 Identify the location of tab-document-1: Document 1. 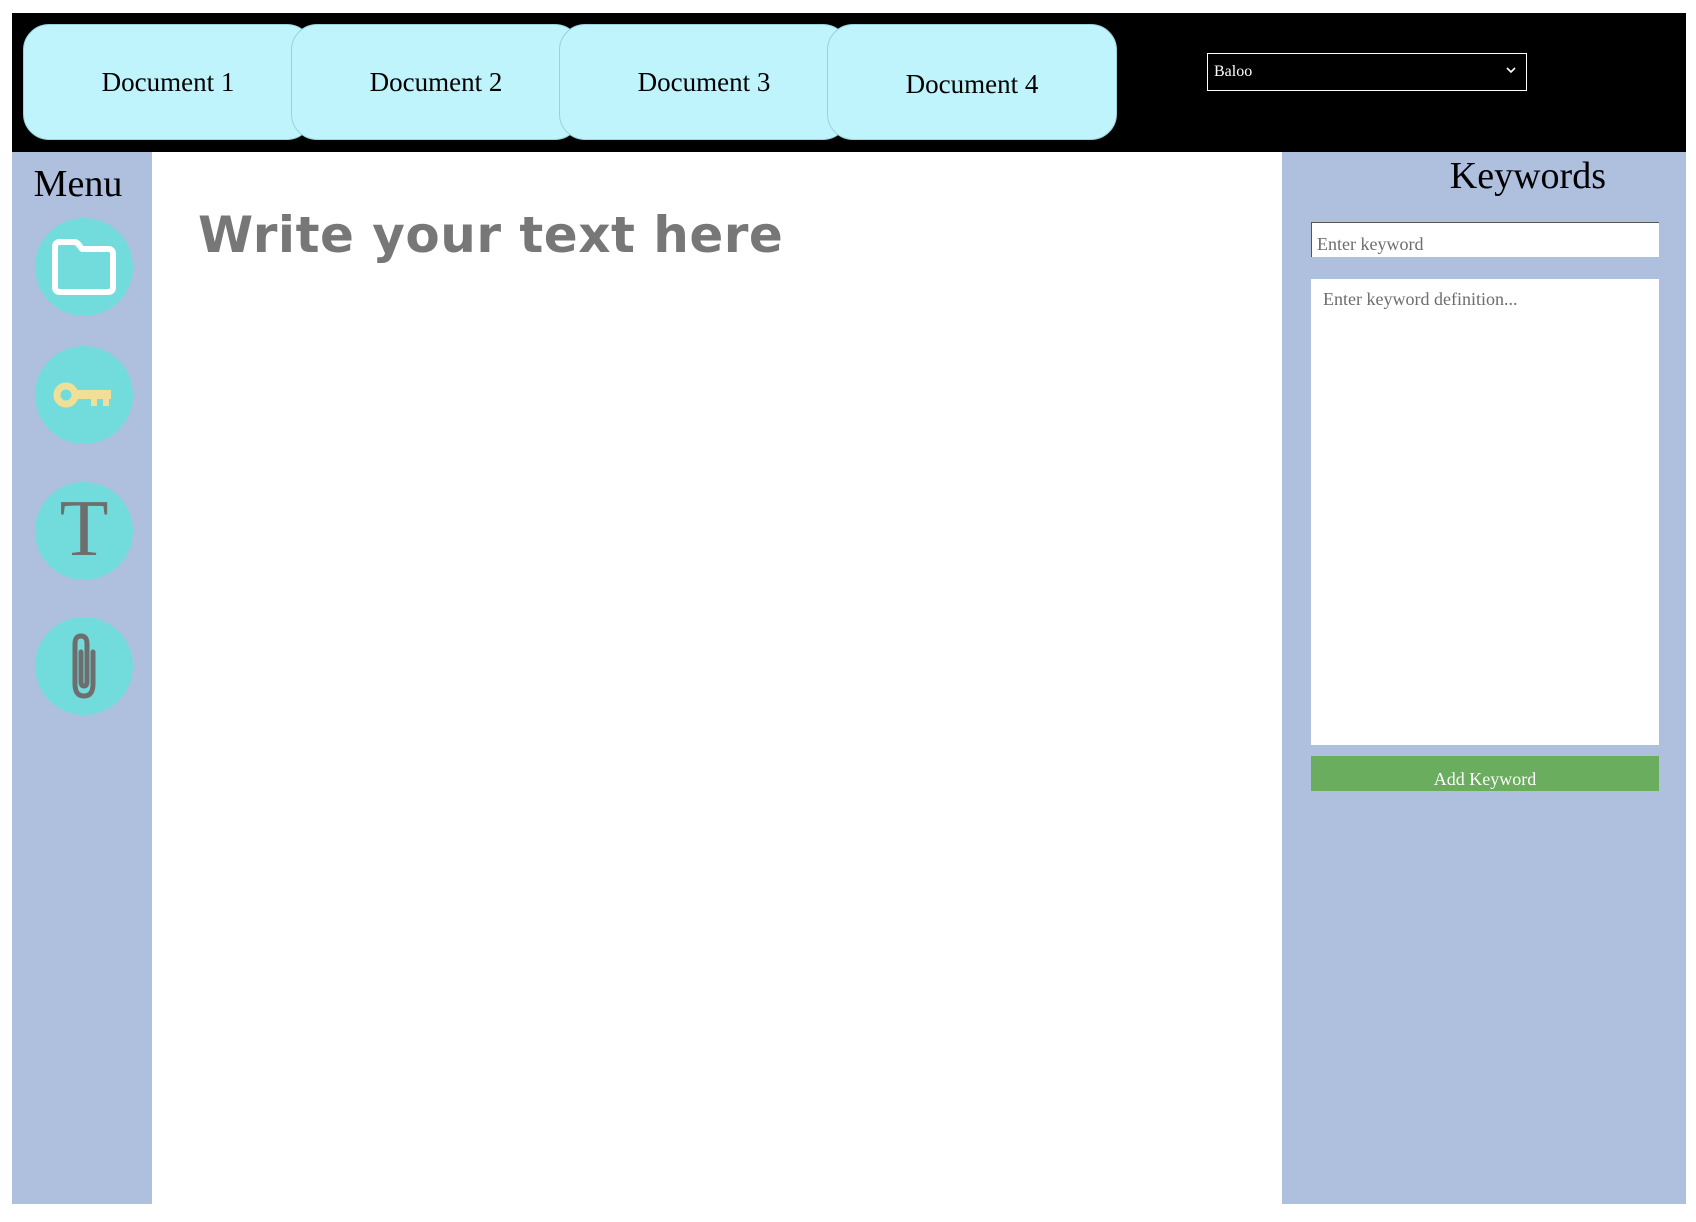
(168, 82).